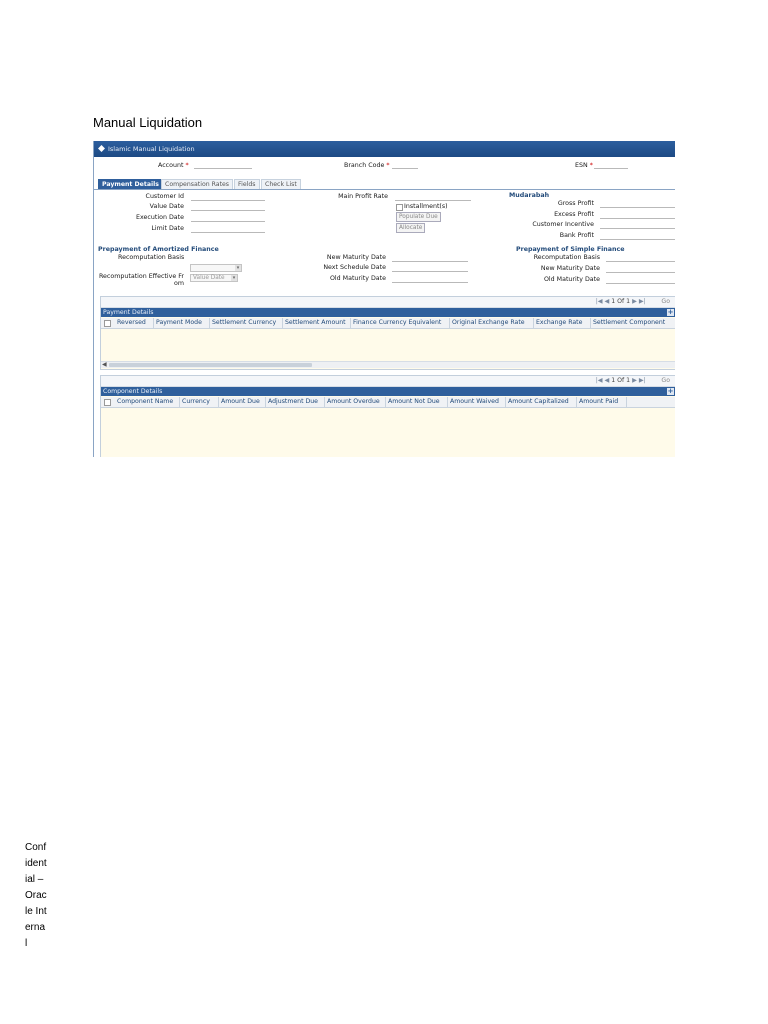  I want to click on column-header: Currency, so click(199, 402).